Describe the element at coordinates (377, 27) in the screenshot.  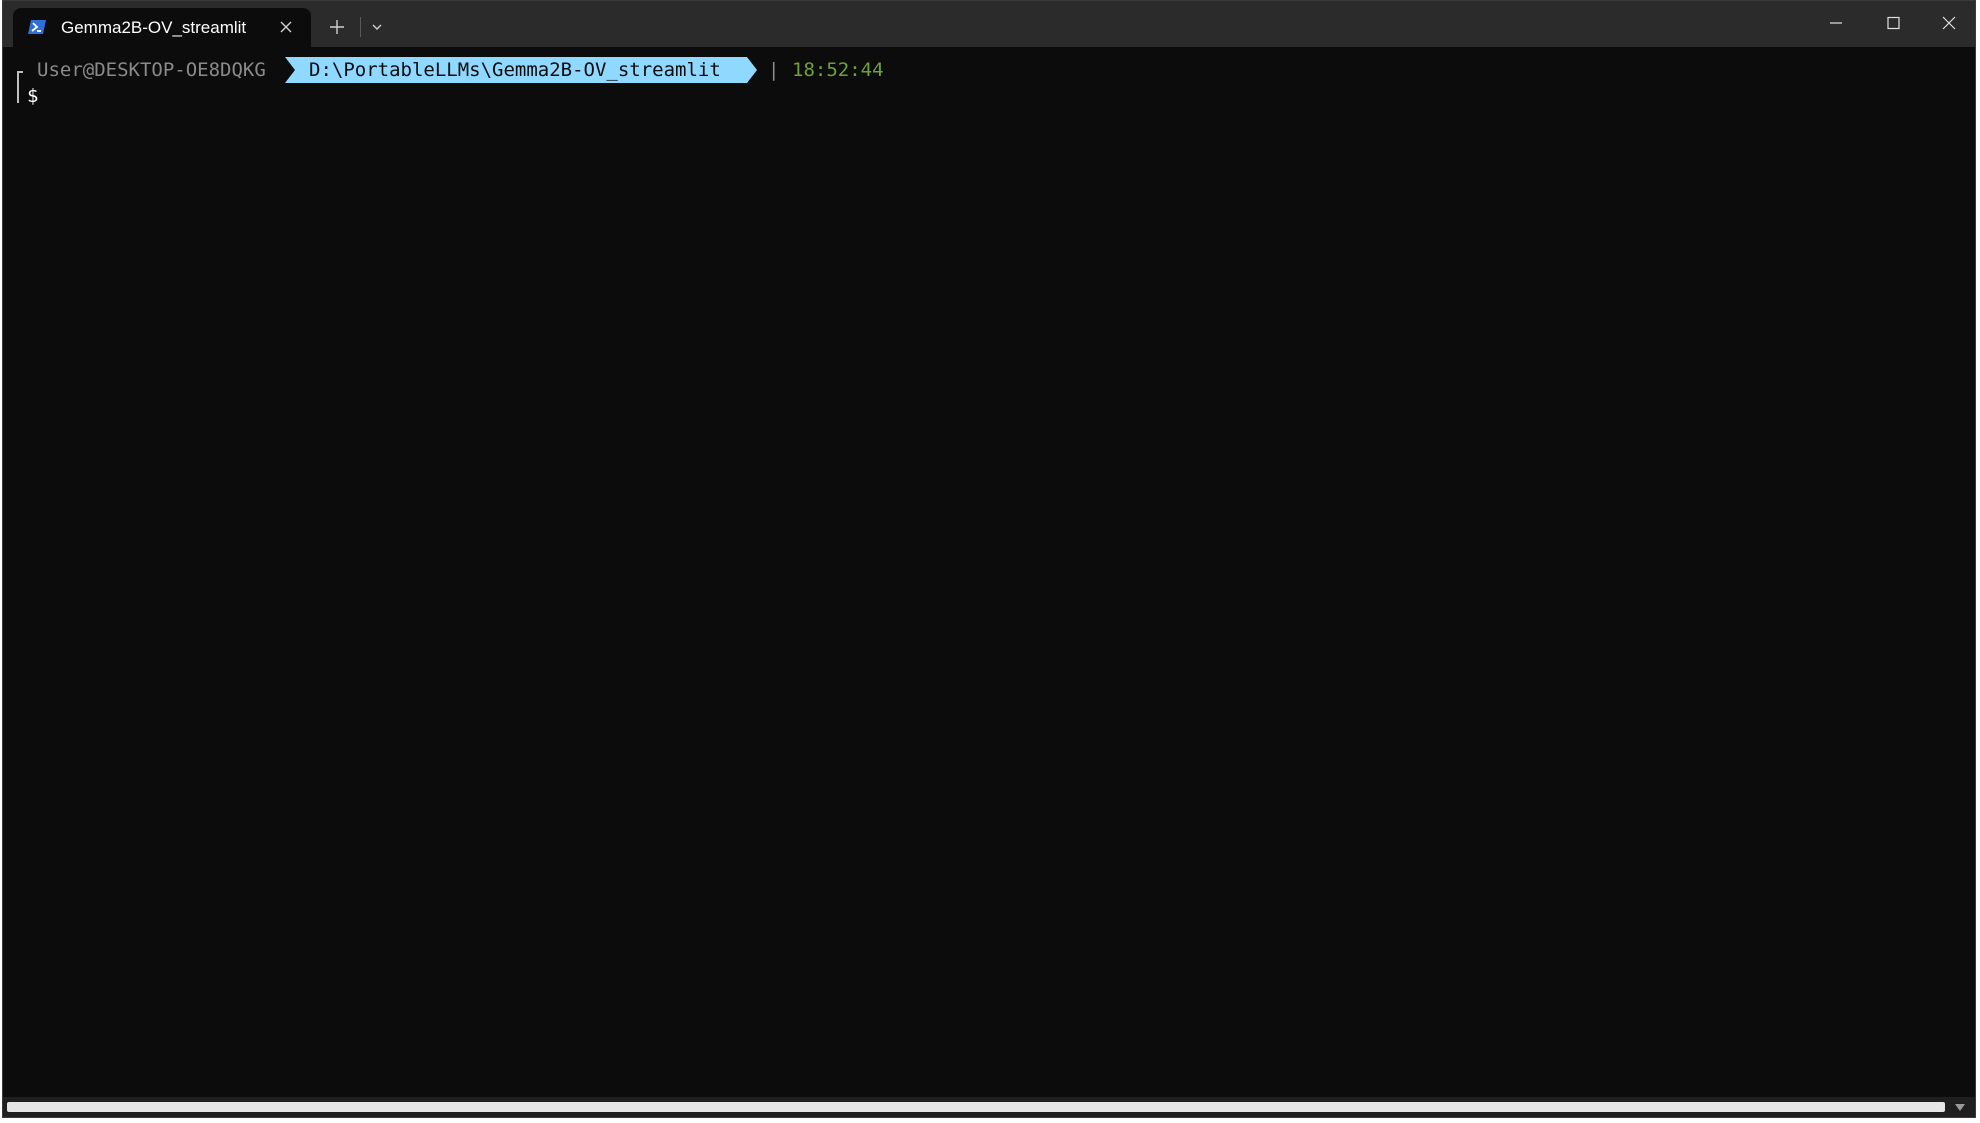
I see `chevron-down-icon` at that location.